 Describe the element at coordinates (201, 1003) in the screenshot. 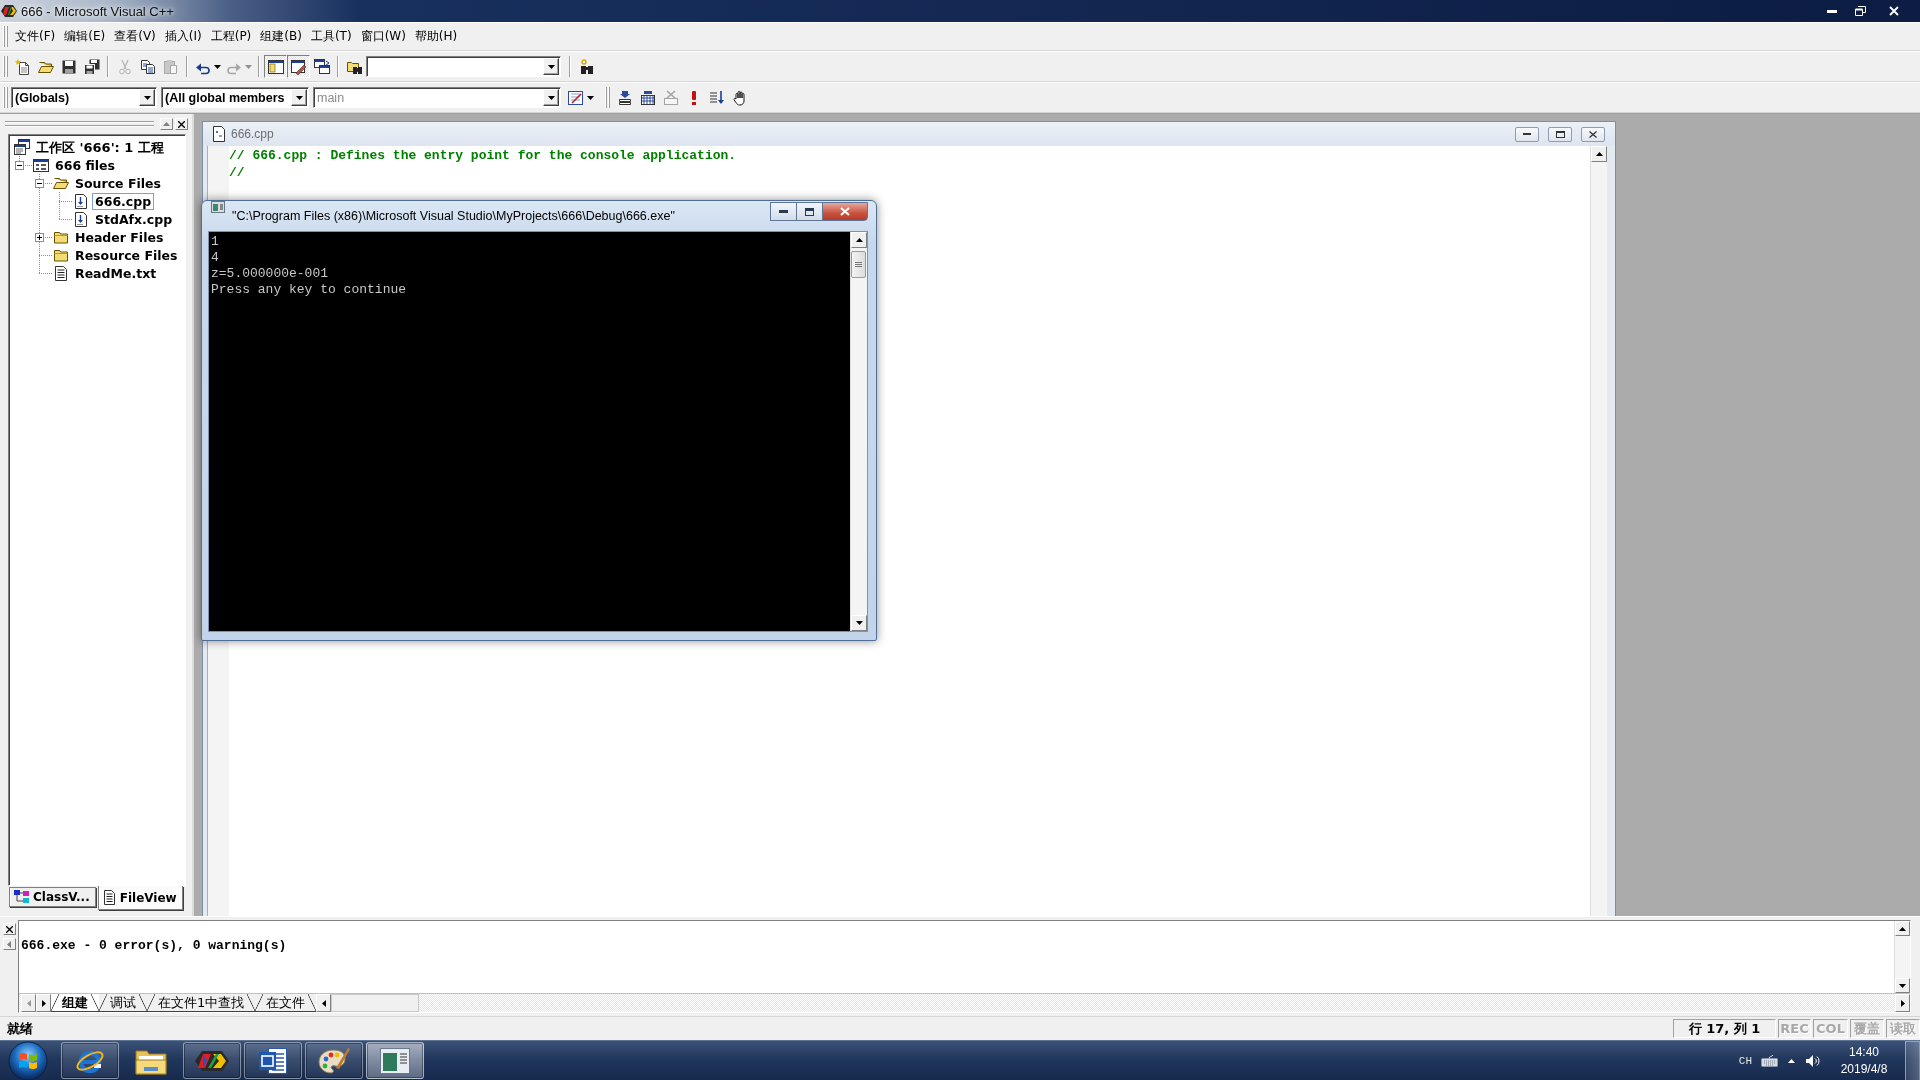

I see `output-tab: 在文件1中查找` at that location.